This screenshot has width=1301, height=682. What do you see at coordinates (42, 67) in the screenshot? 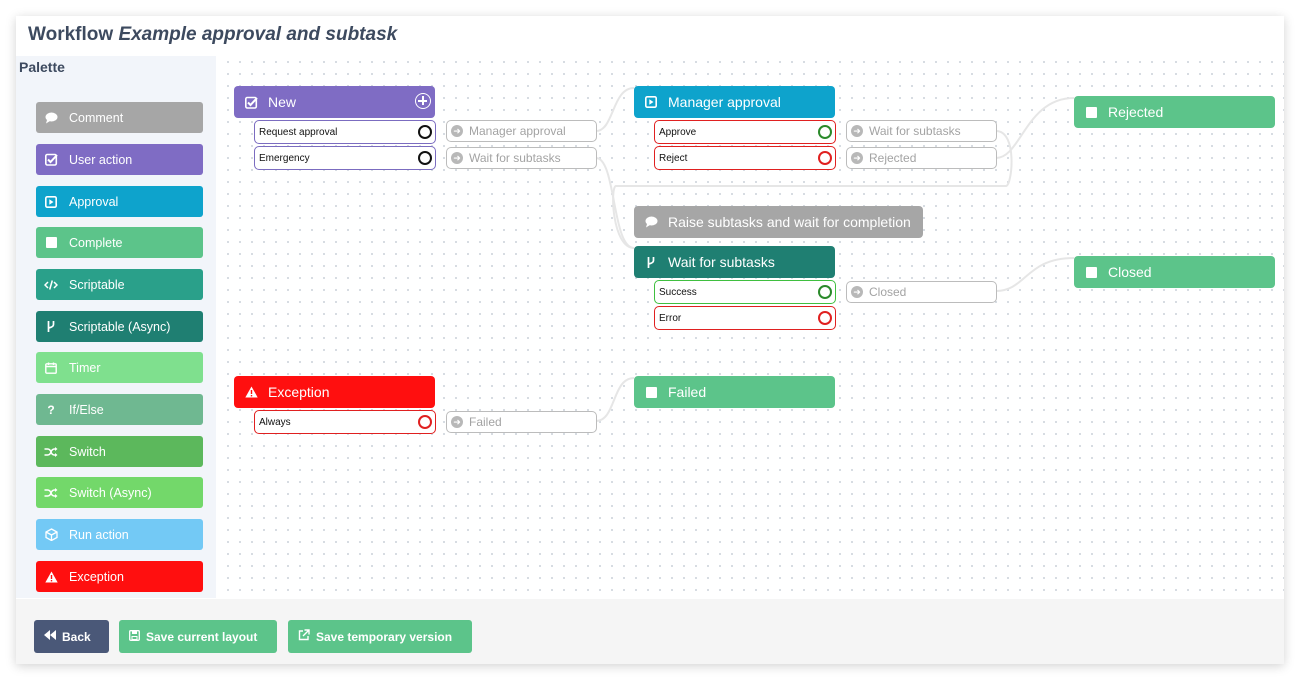
I see `palette-title: Palette` at bounding box center [42, 67].